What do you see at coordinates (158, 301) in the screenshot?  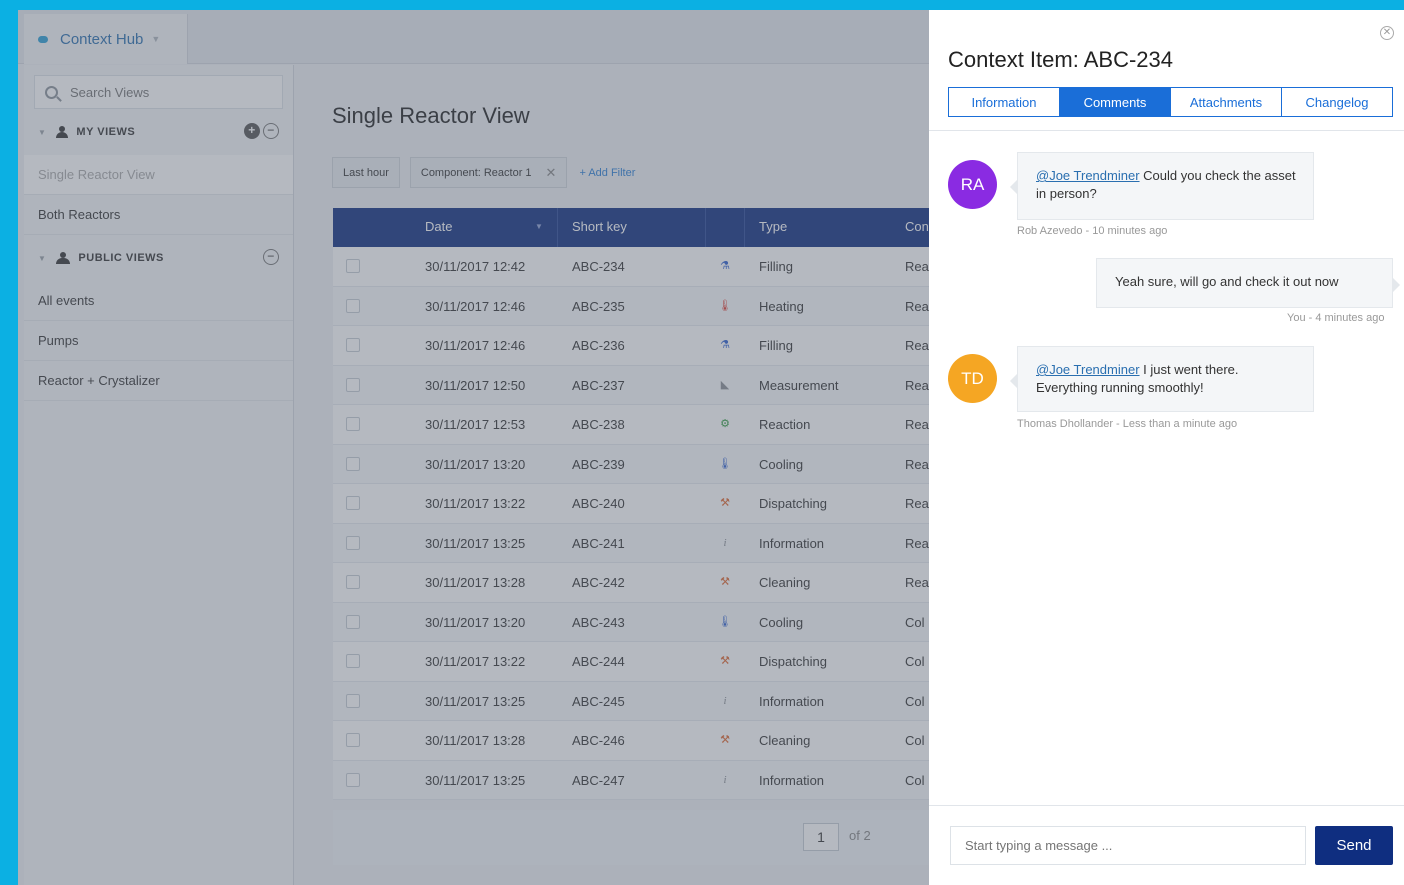 I see `sidebar-item-all-events: All events` at bounding box center [158, 301].